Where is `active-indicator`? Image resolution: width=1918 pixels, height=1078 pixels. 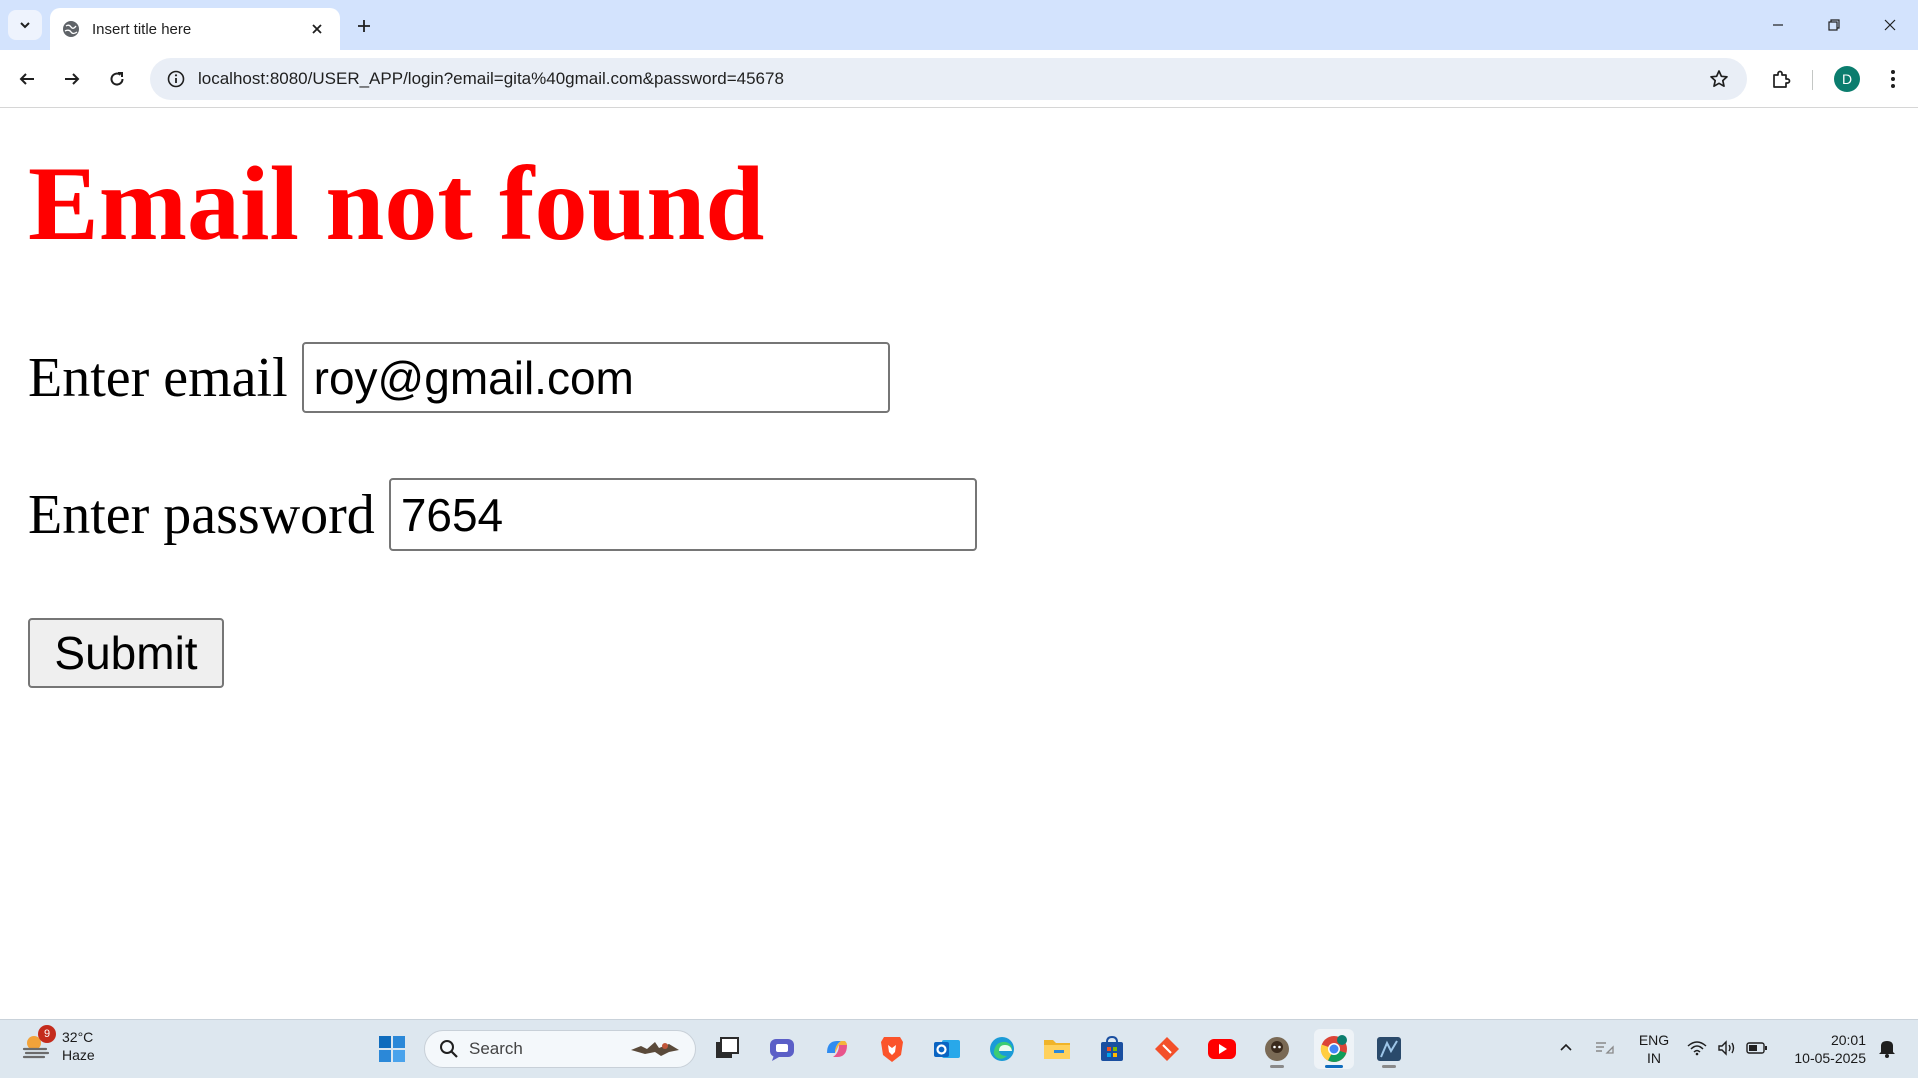
active-indicator is located at coordinates (1334, 1066).